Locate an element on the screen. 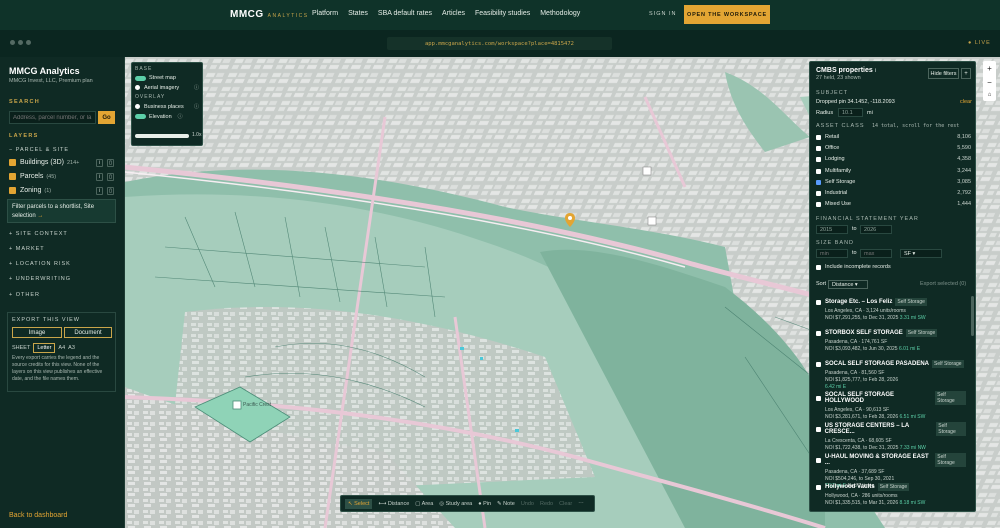  section-market: + MARKET is located at coordinates (27, 249).